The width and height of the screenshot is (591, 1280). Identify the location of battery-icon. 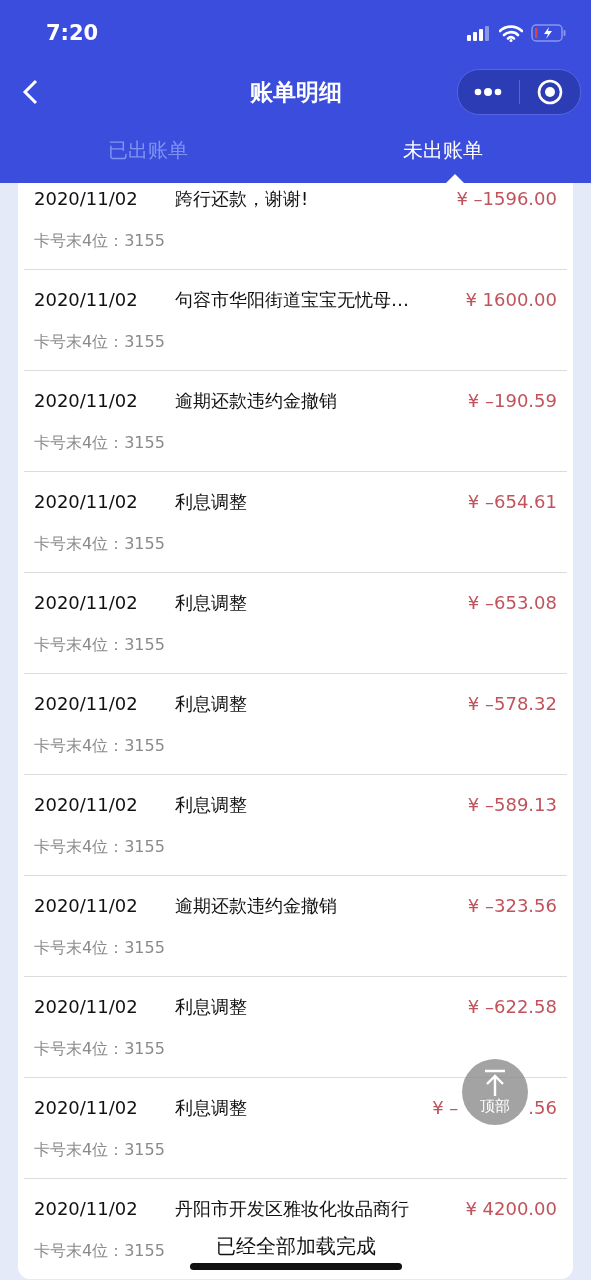
(549, 33).